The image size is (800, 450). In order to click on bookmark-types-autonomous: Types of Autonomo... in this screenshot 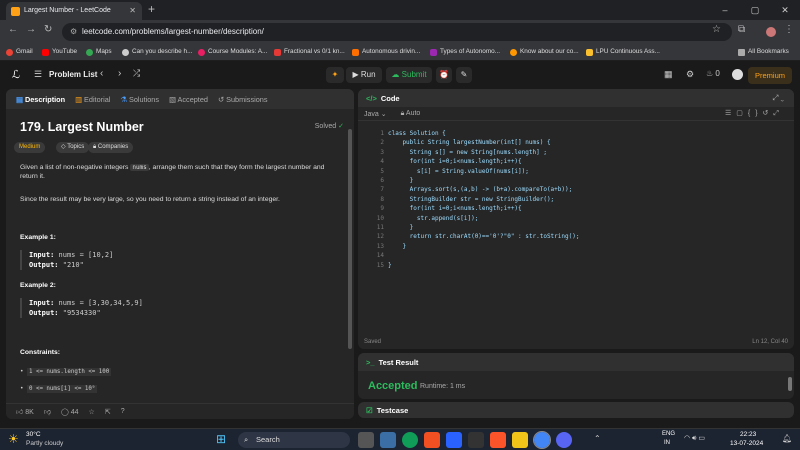, I will do `click(465, 52)`.